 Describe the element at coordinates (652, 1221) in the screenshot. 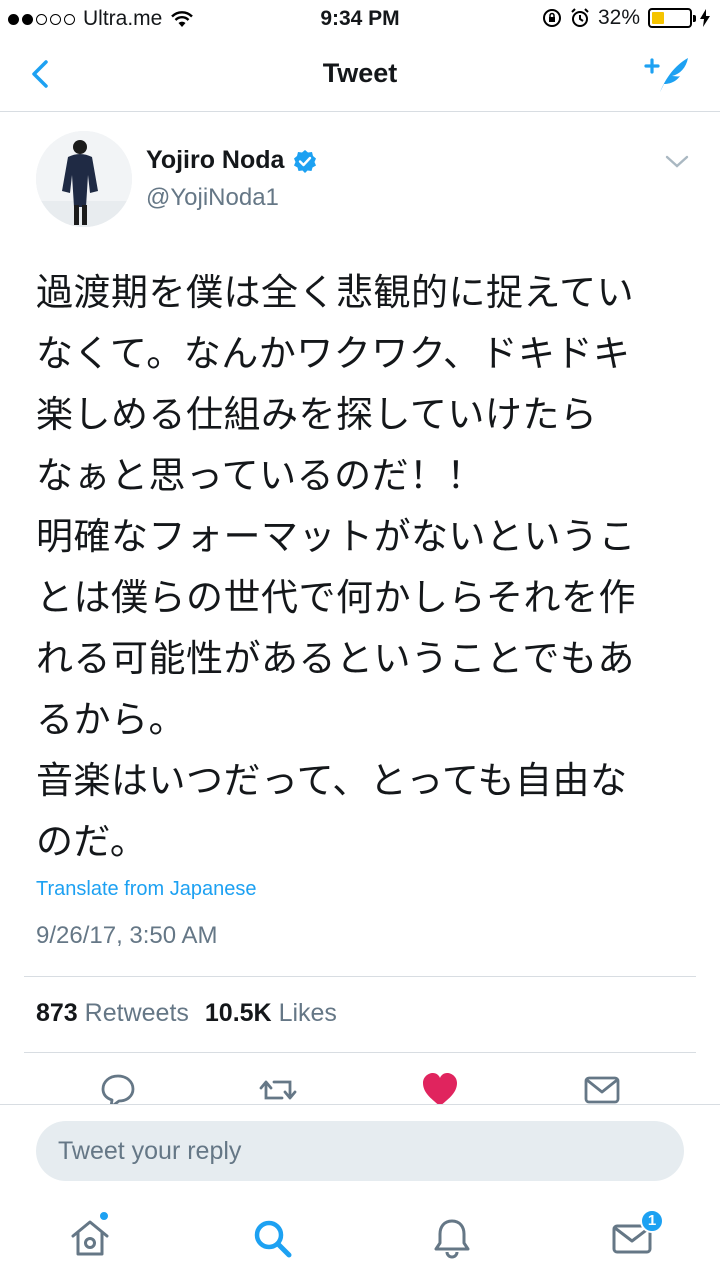

I see `messages-badge: 1` at that location.